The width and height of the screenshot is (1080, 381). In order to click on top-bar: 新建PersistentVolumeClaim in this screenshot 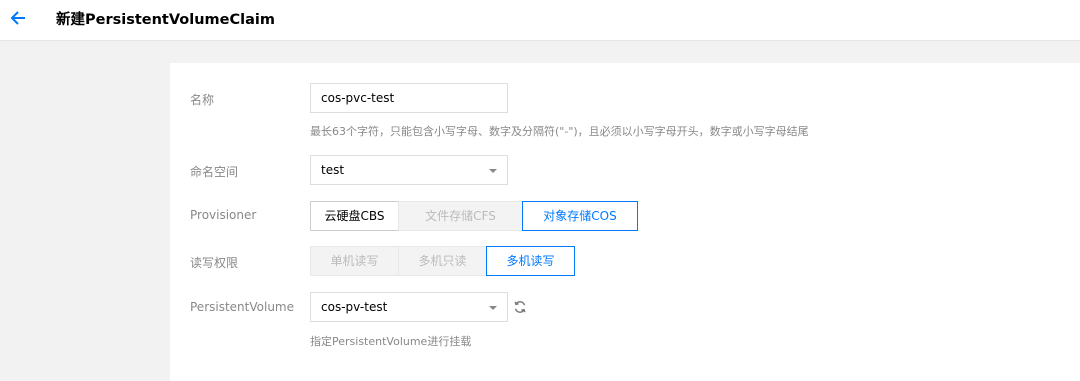, I will do `click(540, 20)`.